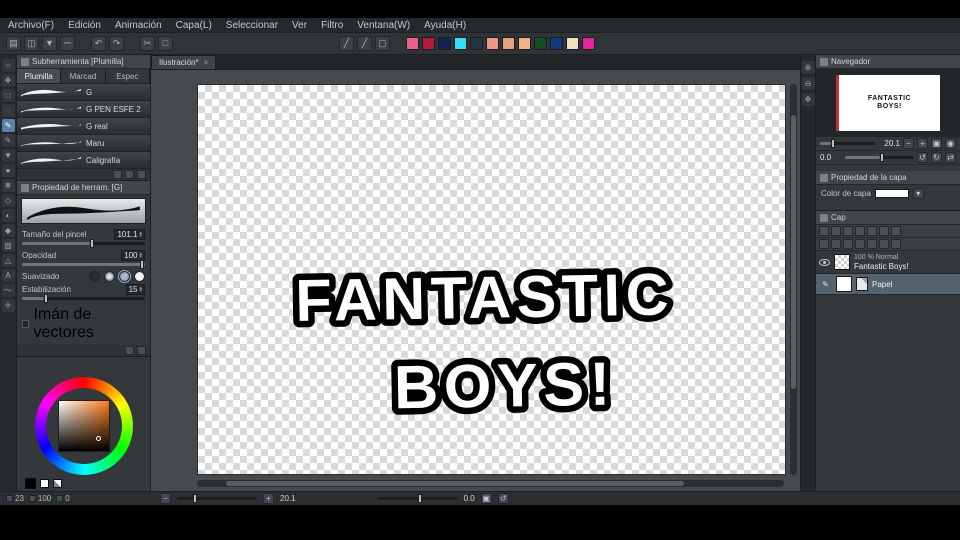 The image size is (960, 540). I want to click on menu-capa: Capa(L), so click(194, 25).